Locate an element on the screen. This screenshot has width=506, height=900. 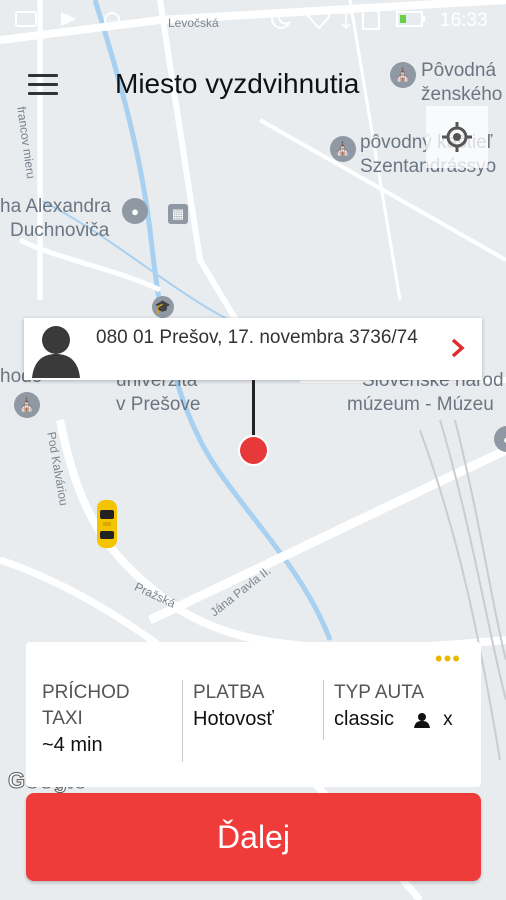
arrival-label: PRÍCHOD TAXI is located at coordinates (86, 705).